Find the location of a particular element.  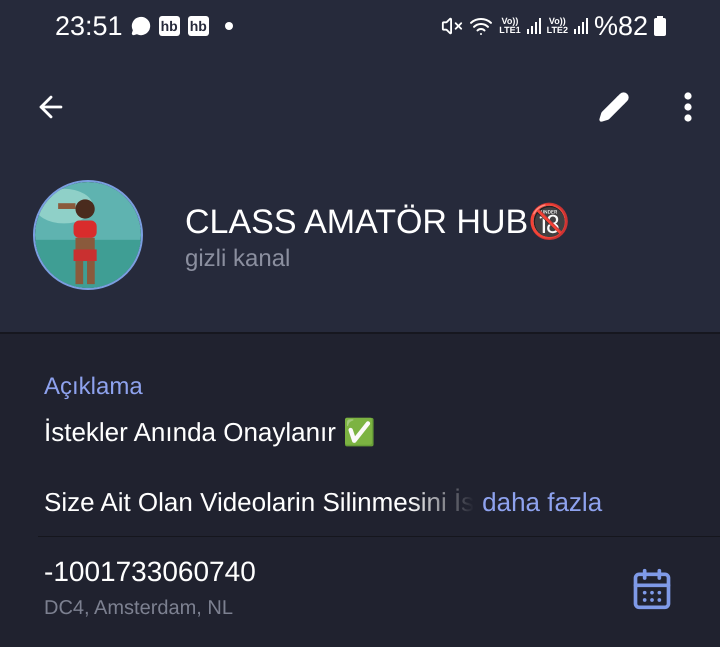

clock: 23:51 is located at coordinates (89, 26).